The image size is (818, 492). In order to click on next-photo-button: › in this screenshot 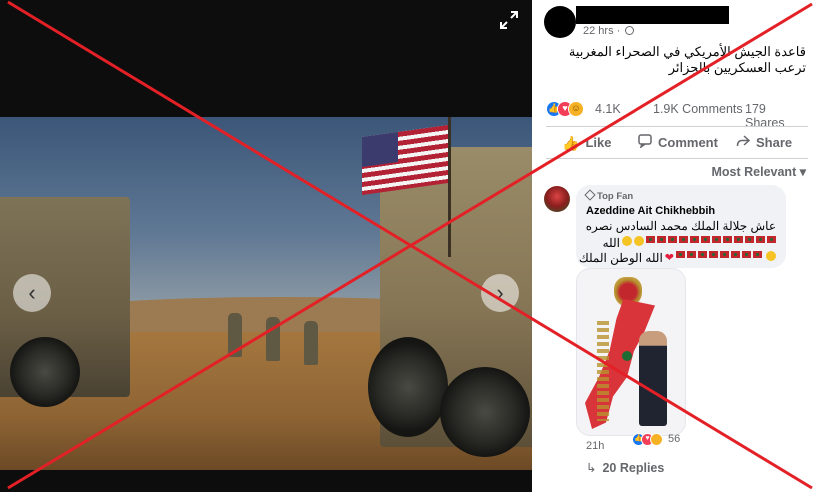, I will do `click(500, 293)`.